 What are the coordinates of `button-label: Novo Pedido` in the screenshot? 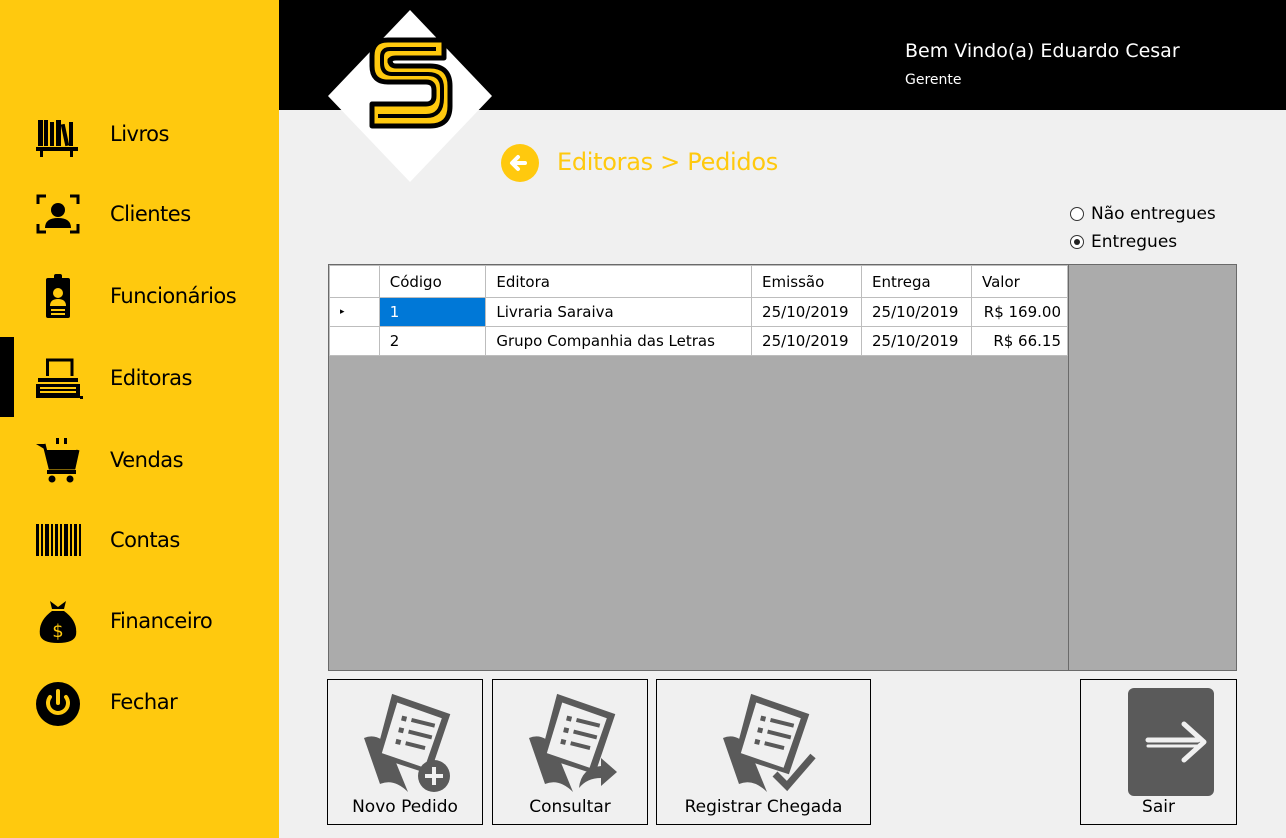 It's located at (405, 807).